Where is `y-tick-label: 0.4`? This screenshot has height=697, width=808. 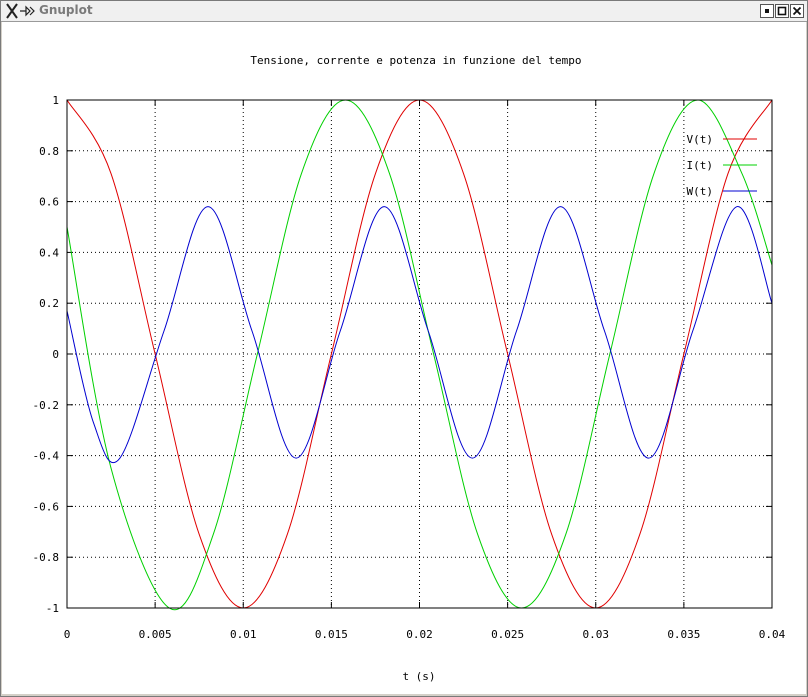 y-tick-label: 0.4 is located at coordinates (49, 252).